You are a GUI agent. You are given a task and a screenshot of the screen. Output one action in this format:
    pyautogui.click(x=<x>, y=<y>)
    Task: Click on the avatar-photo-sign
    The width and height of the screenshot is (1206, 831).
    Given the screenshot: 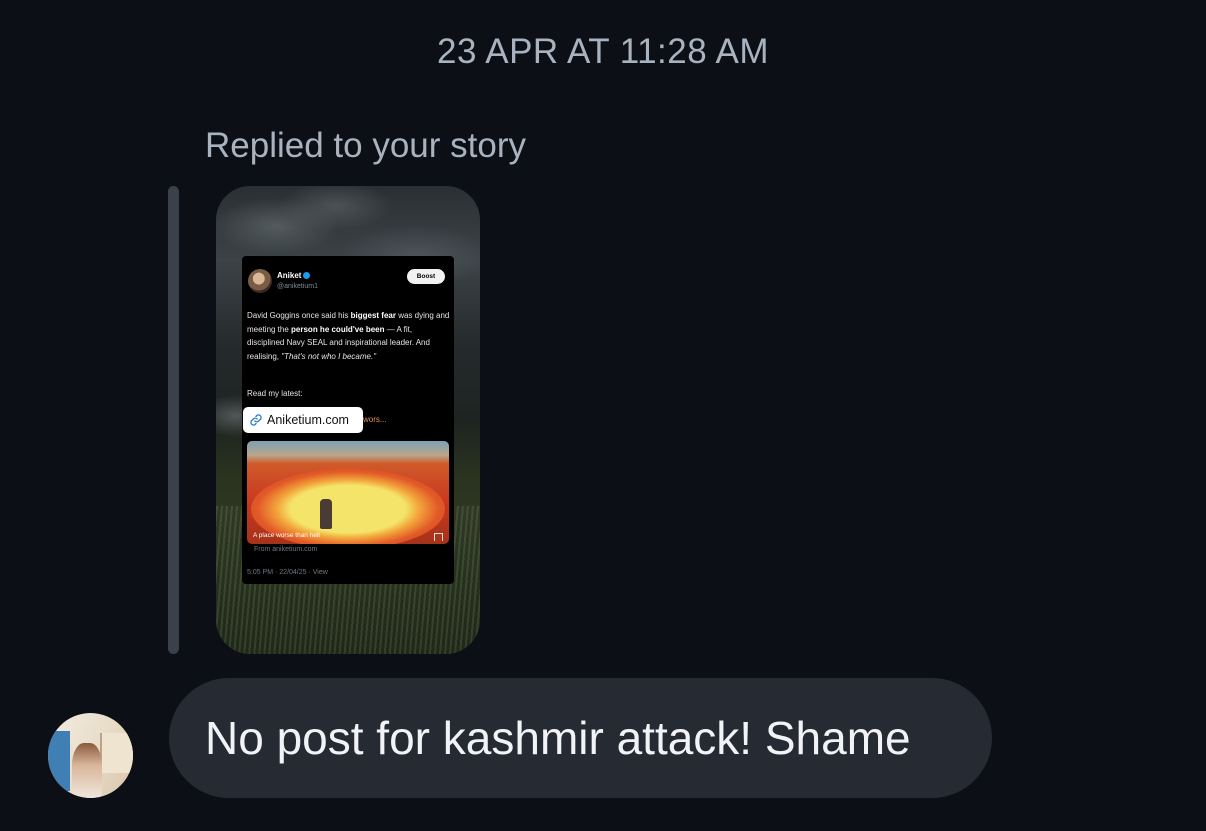 What is the action you would take?
    pyautogui.click(x=116, y=753)
    